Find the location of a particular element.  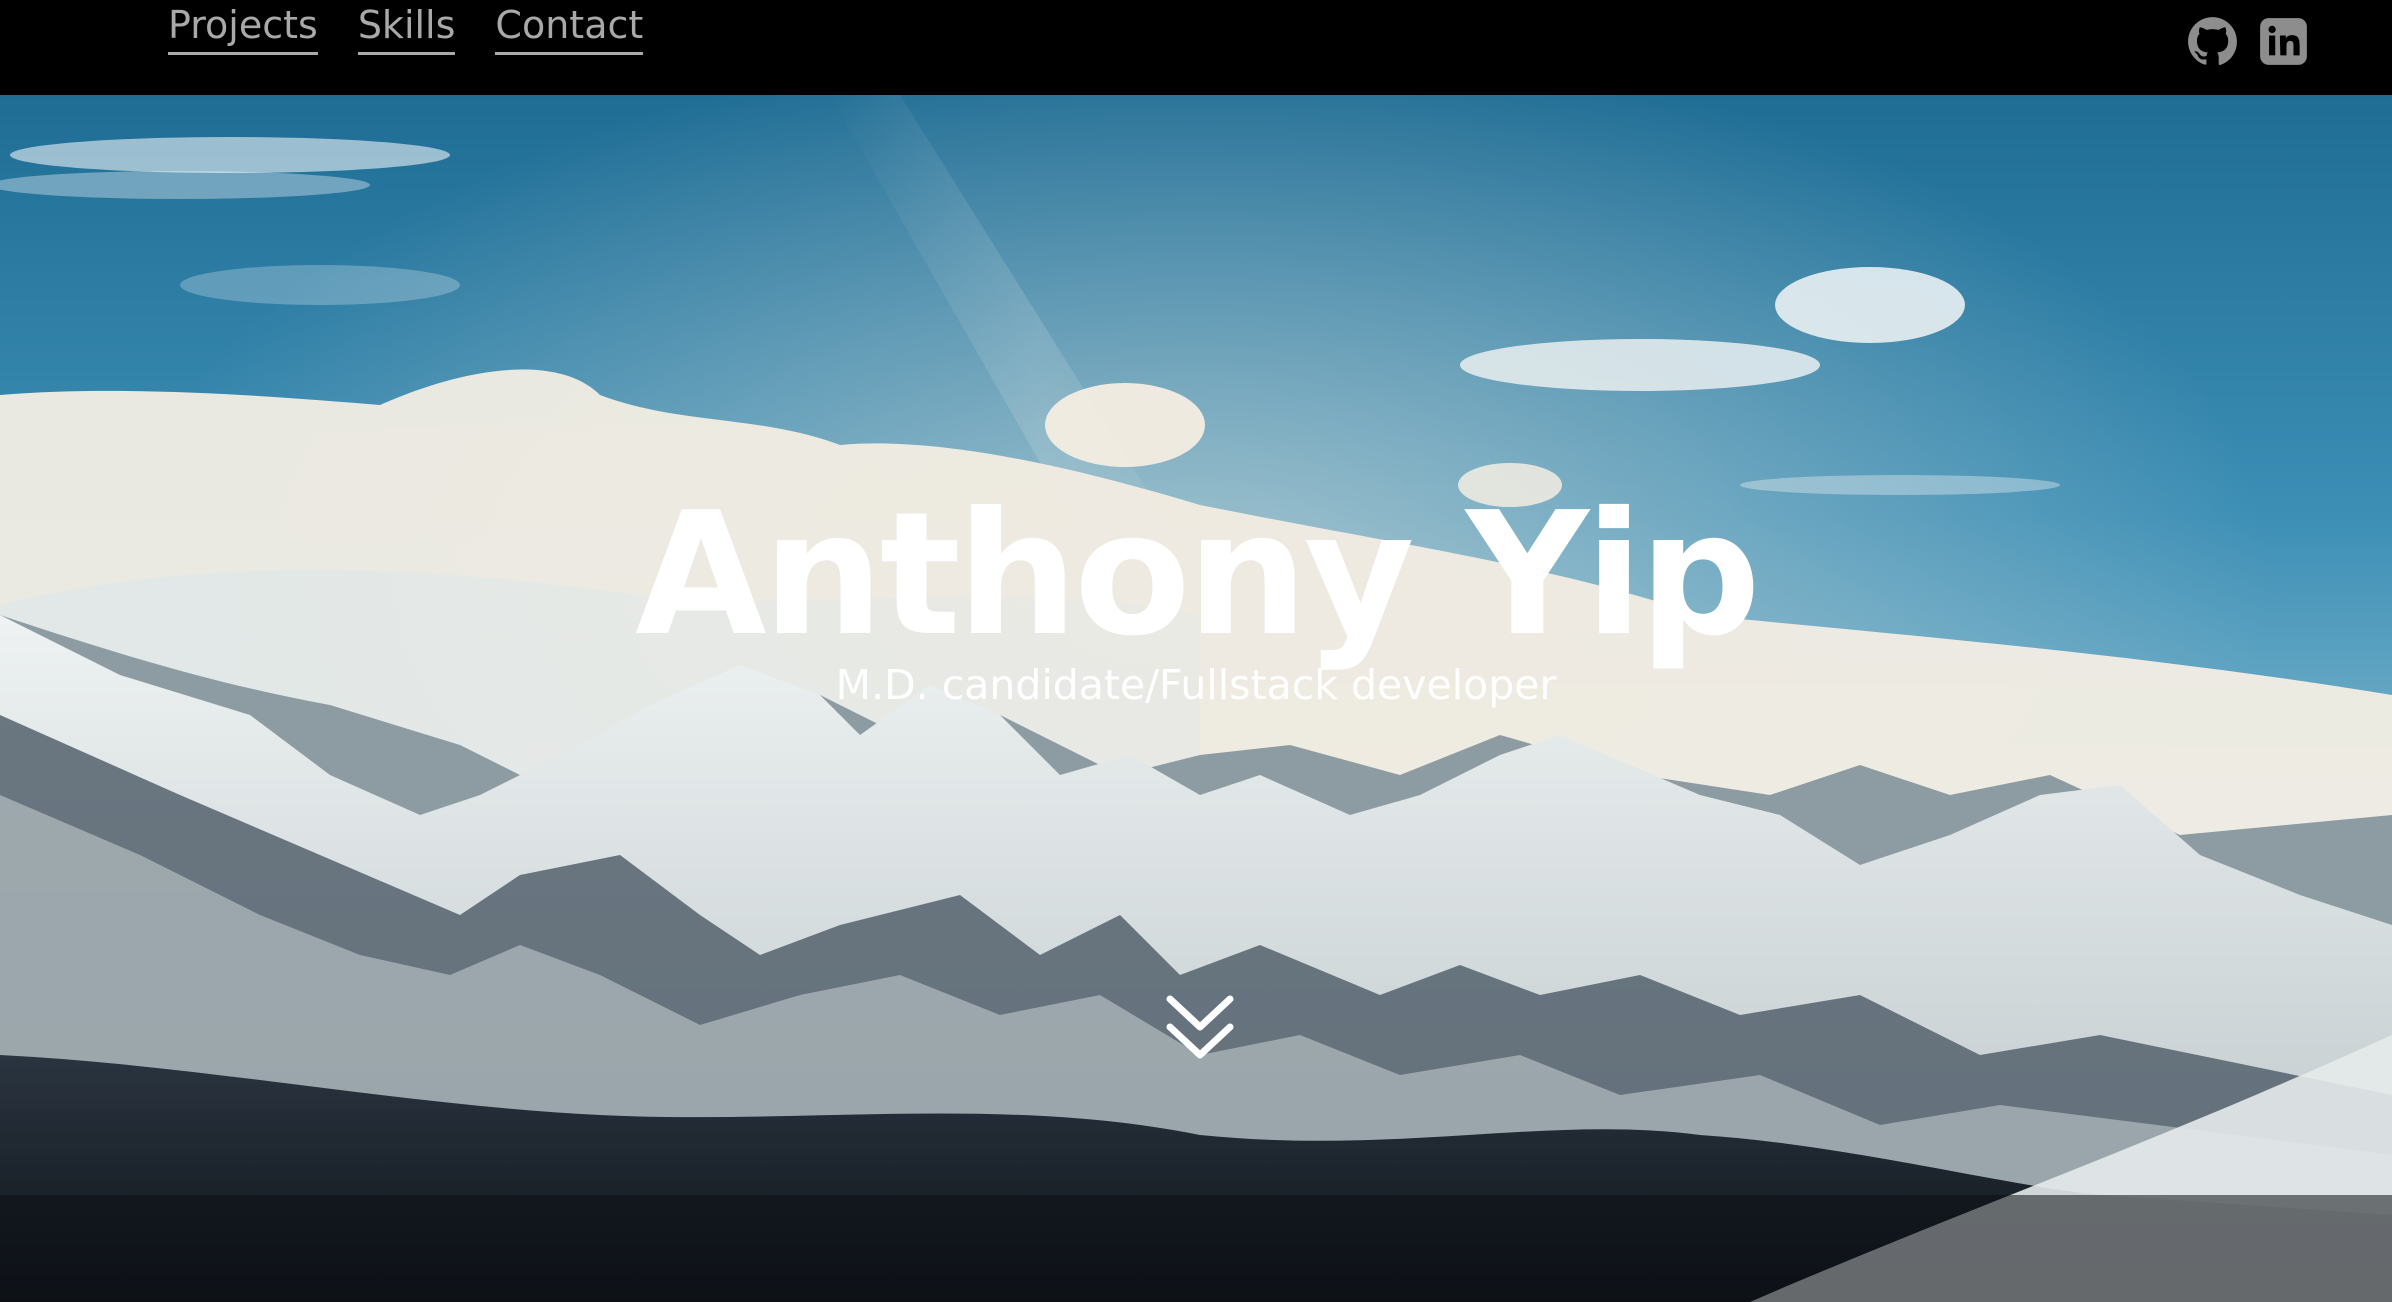

nav-link-contact: Contact is located at coordinates (569, 27).